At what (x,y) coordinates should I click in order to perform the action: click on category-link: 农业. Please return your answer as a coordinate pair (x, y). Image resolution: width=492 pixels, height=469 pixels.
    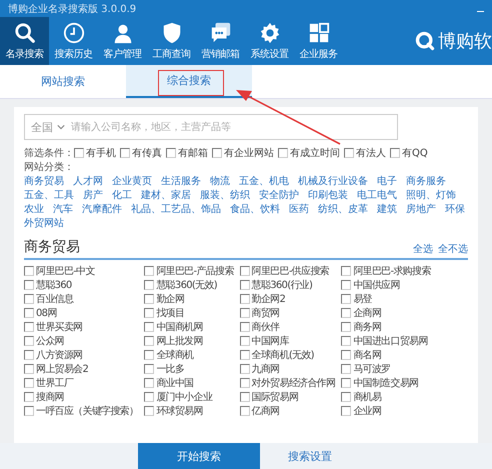
    Looking at the image, I should click on (34, 209).